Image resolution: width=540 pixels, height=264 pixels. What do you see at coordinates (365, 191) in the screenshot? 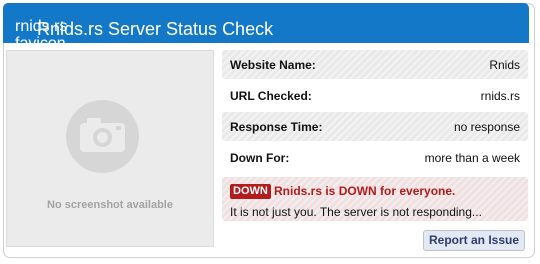
I see `status-headline: Rnids.rs is DOWN for everyone.` at bounding box center [365, 191].